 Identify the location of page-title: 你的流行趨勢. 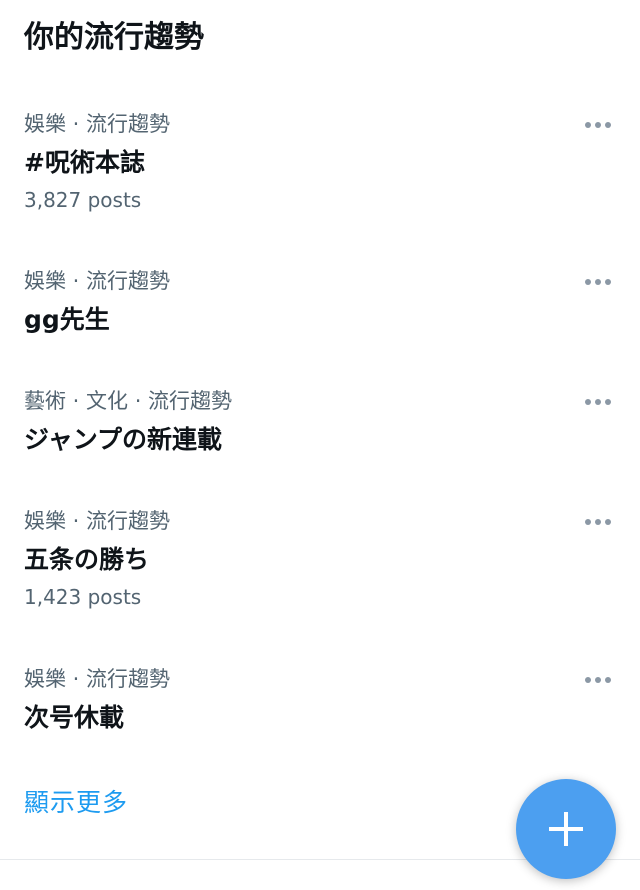
(114, 37).